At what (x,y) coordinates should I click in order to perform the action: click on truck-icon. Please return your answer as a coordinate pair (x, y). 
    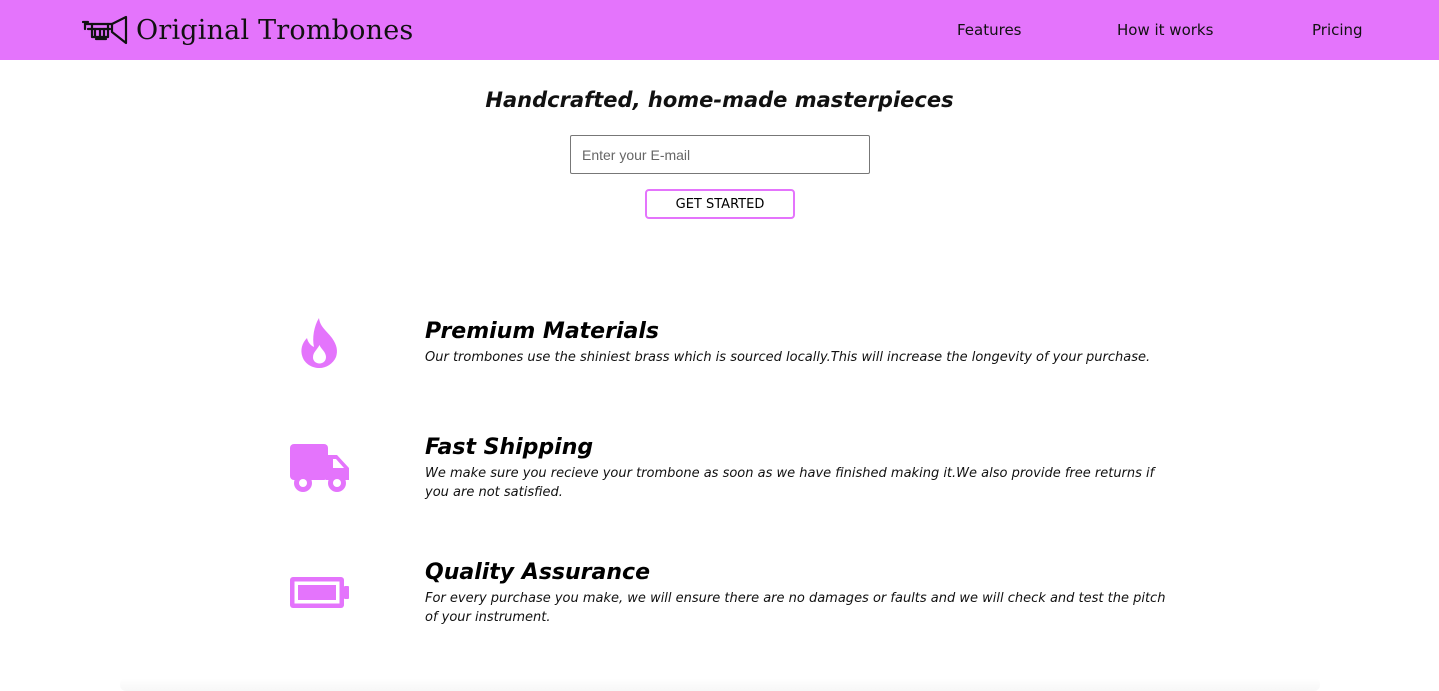
    Looking at the image, I should click on (320, 470).